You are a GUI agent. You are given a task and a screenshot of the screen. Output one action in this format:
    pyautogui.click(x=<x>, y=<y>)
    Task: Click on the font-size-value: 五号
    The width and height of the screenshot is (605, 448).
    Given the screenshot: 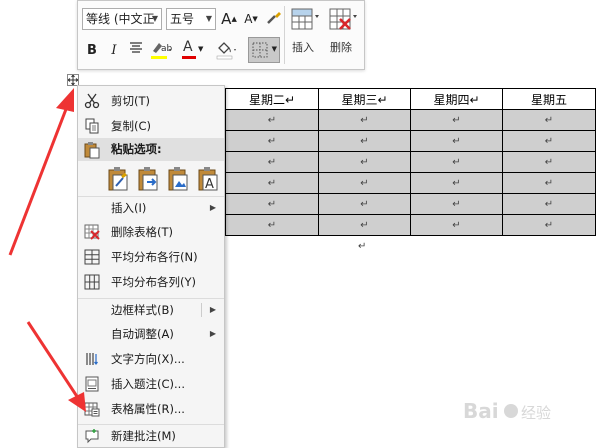 What is the action you would take?
    pyautogui.click(x=182, y=19)
    